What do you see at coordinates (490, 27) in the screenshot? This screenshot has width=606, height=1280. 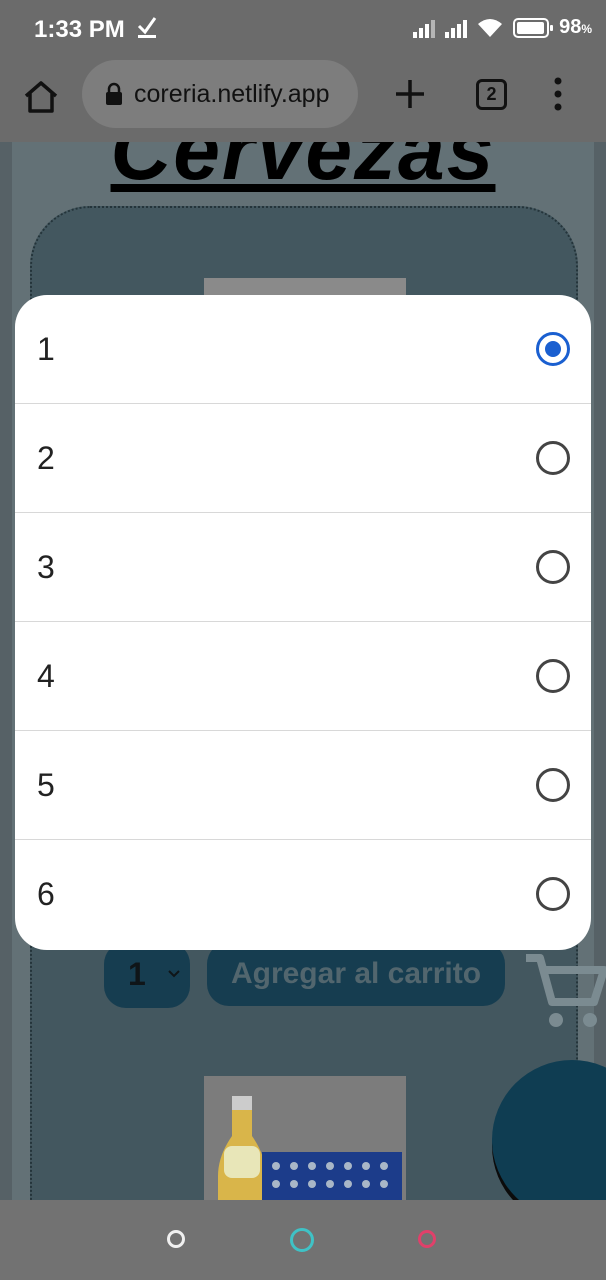 I see `wifi-icon` at bounding box center [490, 27].